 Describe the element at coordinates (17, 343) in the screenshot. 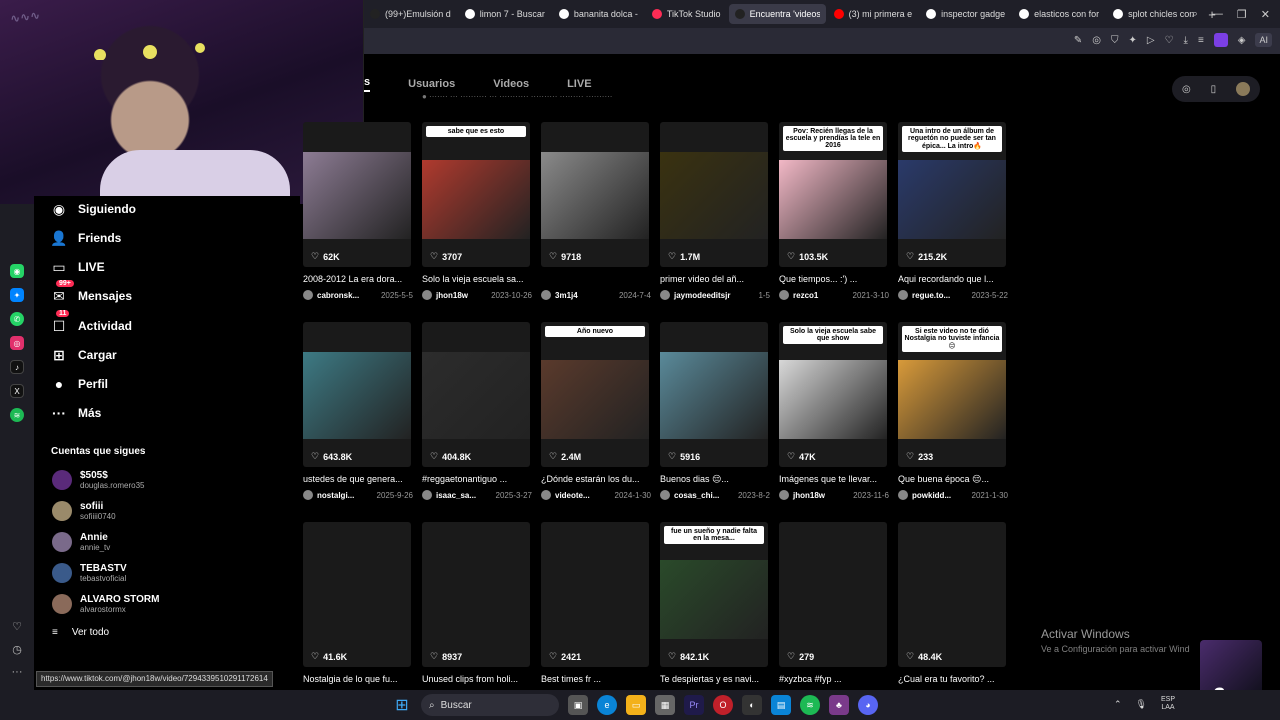

I see `instagram-icon: ◎` at that location.